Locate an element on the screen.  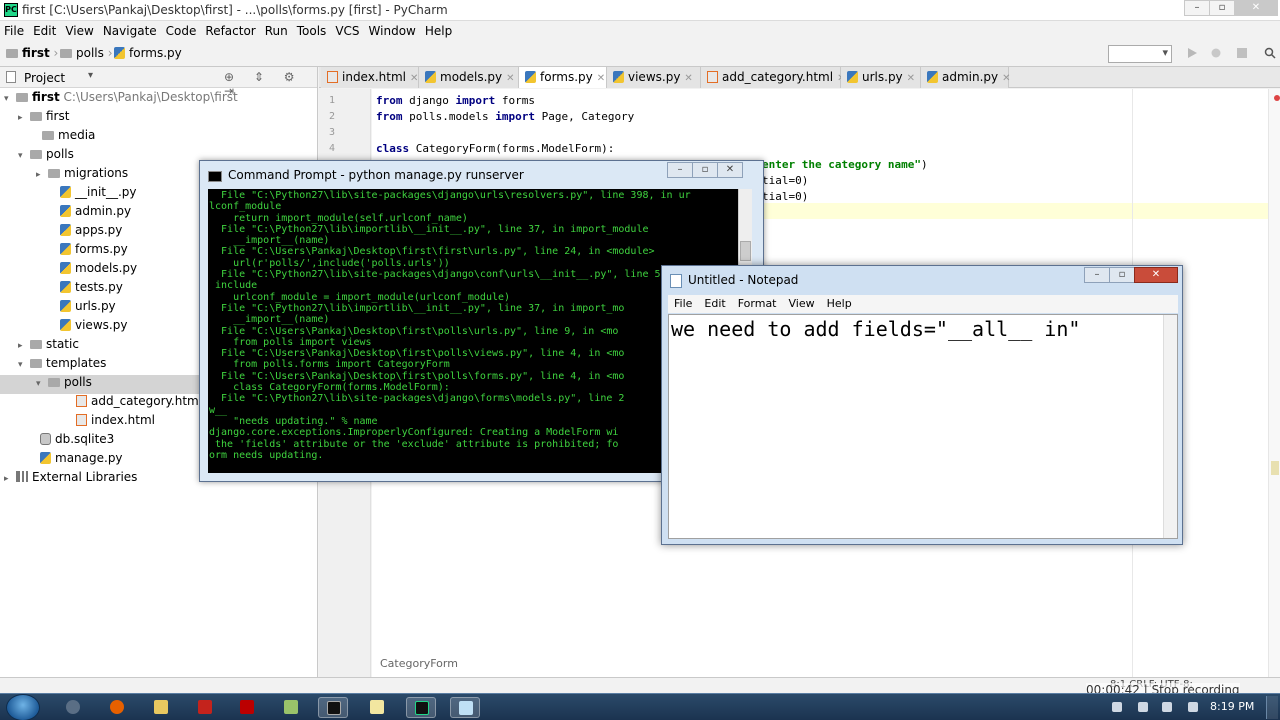
tree-item: forms.py is located at coordinates (88, 251).